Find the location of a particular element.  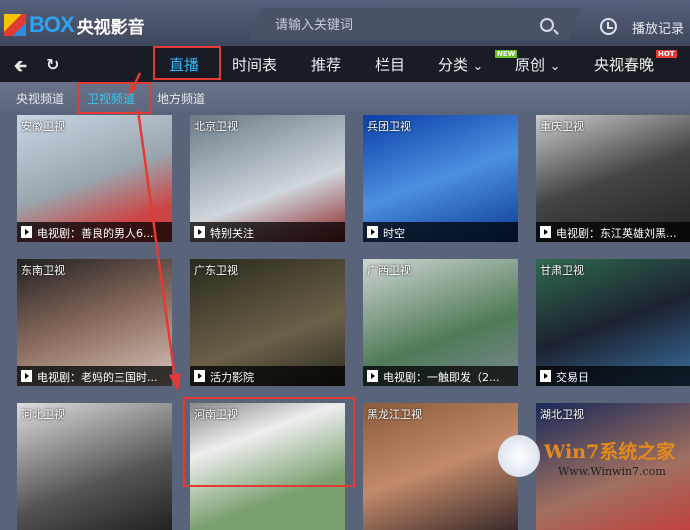

logo-text: BOX is located at coordinates (52, 24).